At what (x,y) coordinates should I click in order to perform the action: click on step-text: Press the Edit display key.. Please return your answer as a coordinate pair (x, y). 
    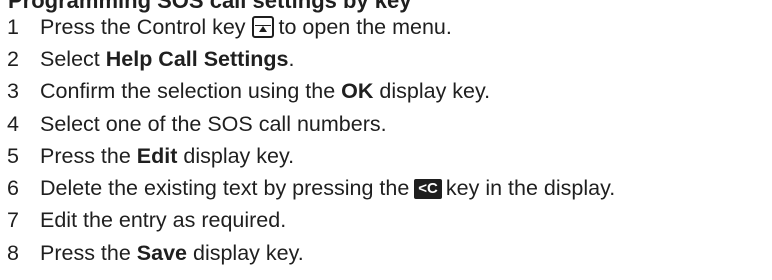
    Looking at the image, I should click on (167, 155).